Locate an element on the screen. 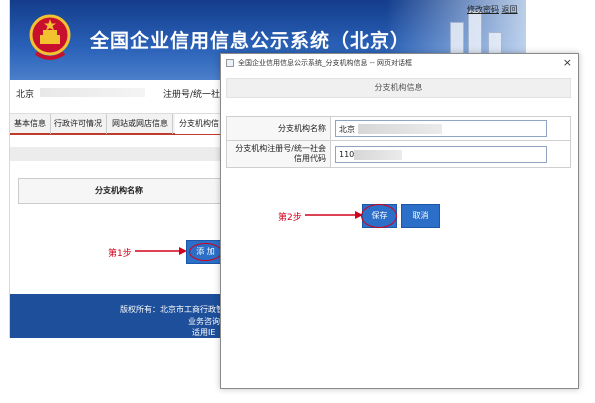 This screenshot has width=595, height=403. dialog-titlebar: 全国企业信用信息公示系统_分支机构信息 -- 网页对话框 × is located at coordinates (399, 63).